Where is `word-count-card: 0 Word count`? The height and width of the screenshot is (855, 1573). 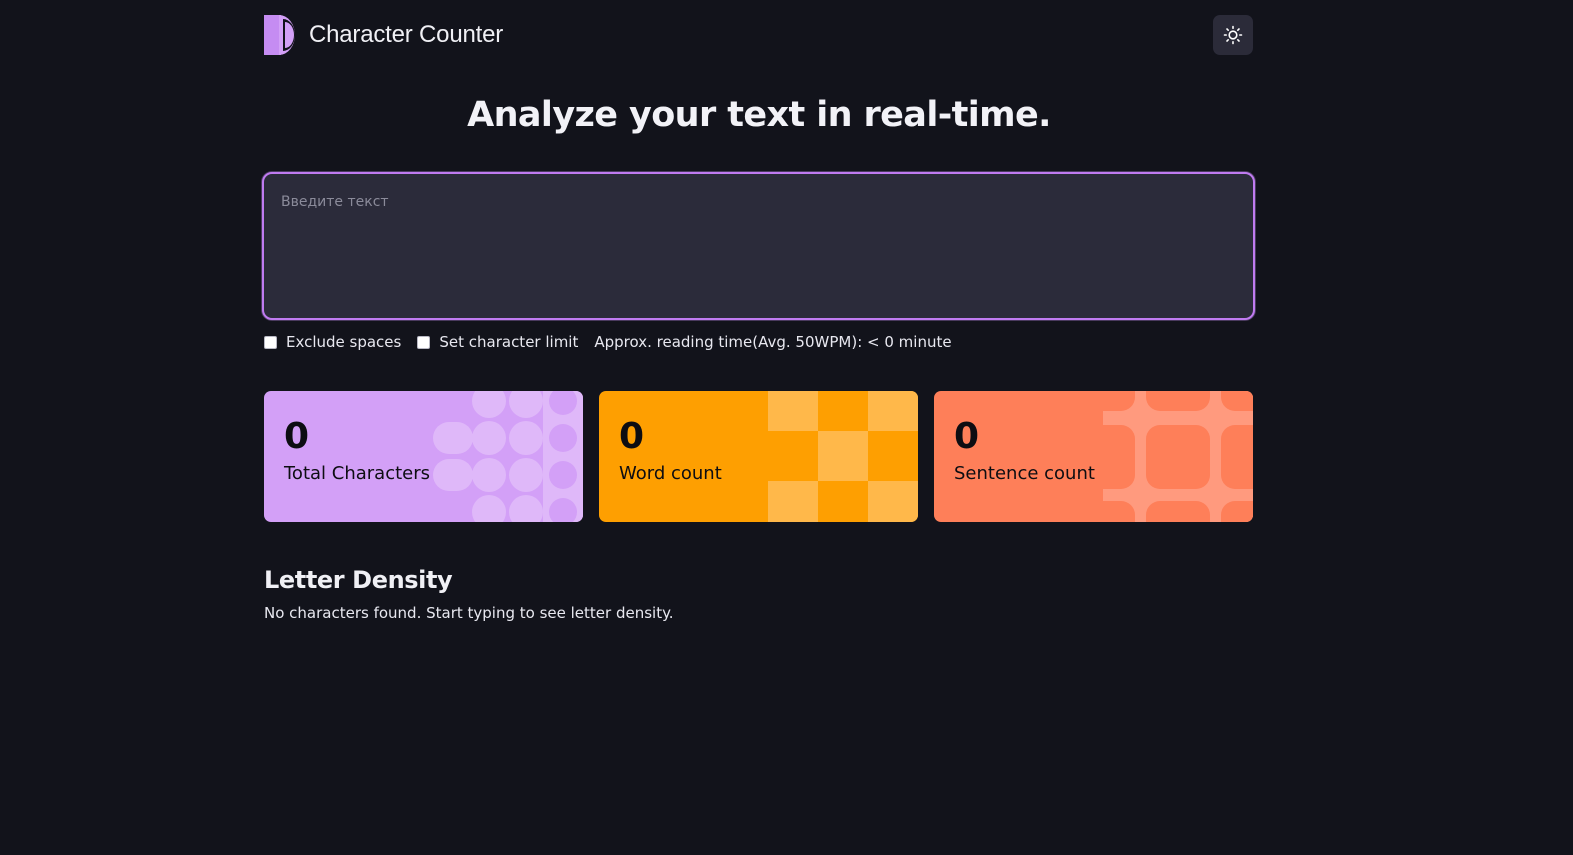
word-count-card: 0 Word count is located at coordinates (758, 456).